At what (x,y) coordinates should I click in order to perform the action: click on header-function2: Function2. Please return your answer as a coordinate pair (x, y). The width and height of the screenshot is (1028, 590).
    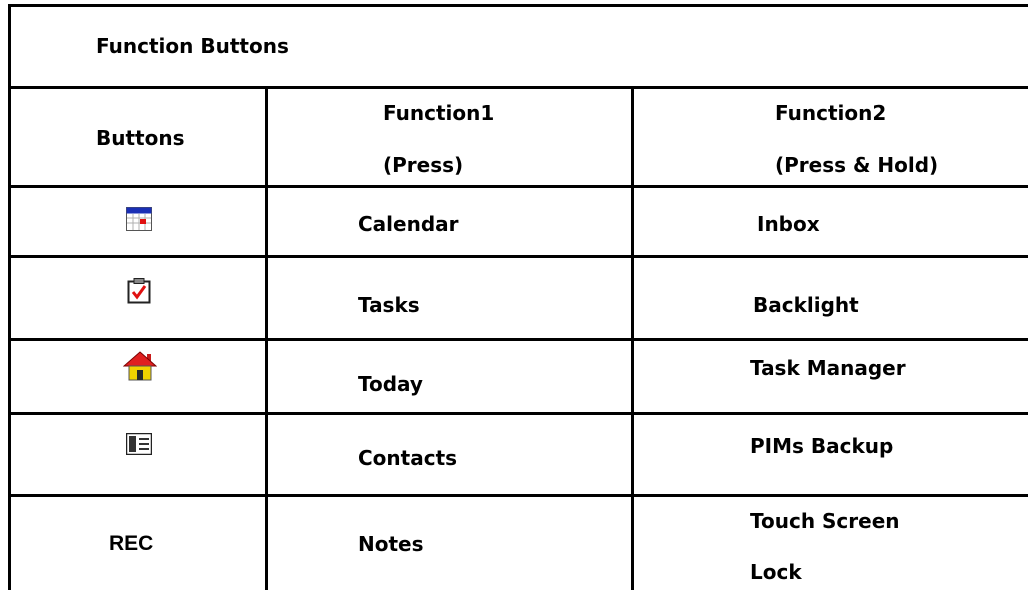
    Looking at the image, I should click on (831, 113).